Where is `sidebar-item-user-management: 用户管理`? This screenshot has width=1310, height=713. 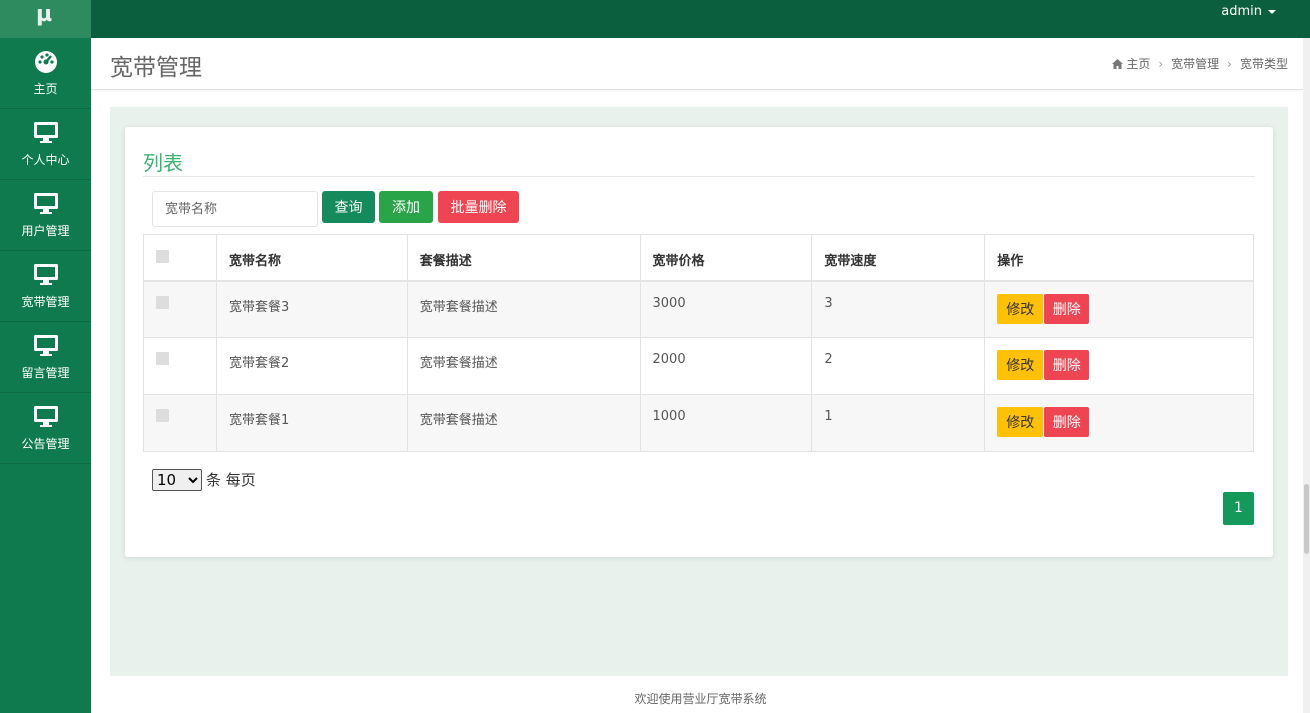
sidebar-item-user-management: 用户管理 is located at coordinates (45, 215).